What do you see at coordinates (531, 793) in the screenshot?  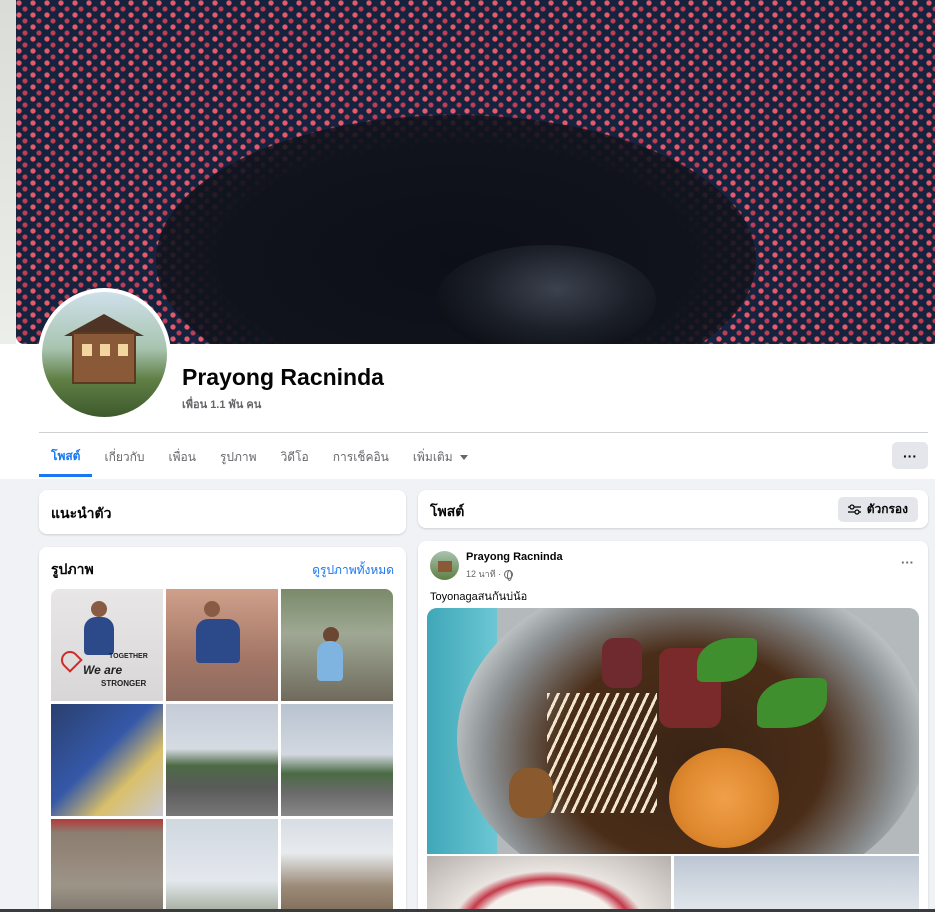 I see `post-photo-meatball` at bounding box center [531, 793].